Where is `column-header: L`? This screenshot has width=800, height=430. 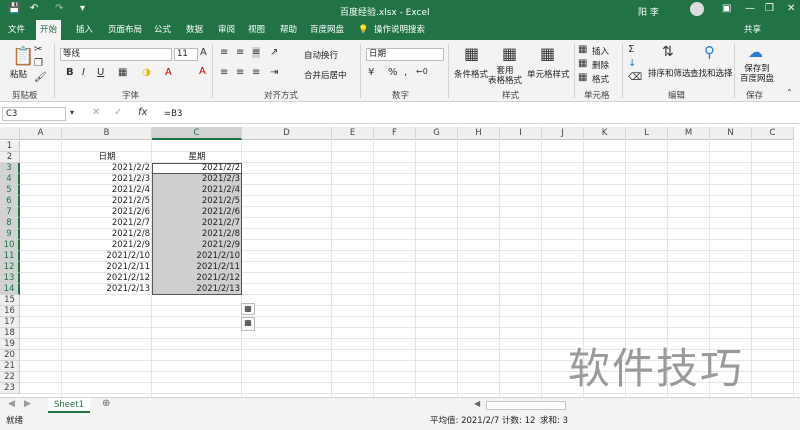
column-header: L is located at coordinates (647, 133).